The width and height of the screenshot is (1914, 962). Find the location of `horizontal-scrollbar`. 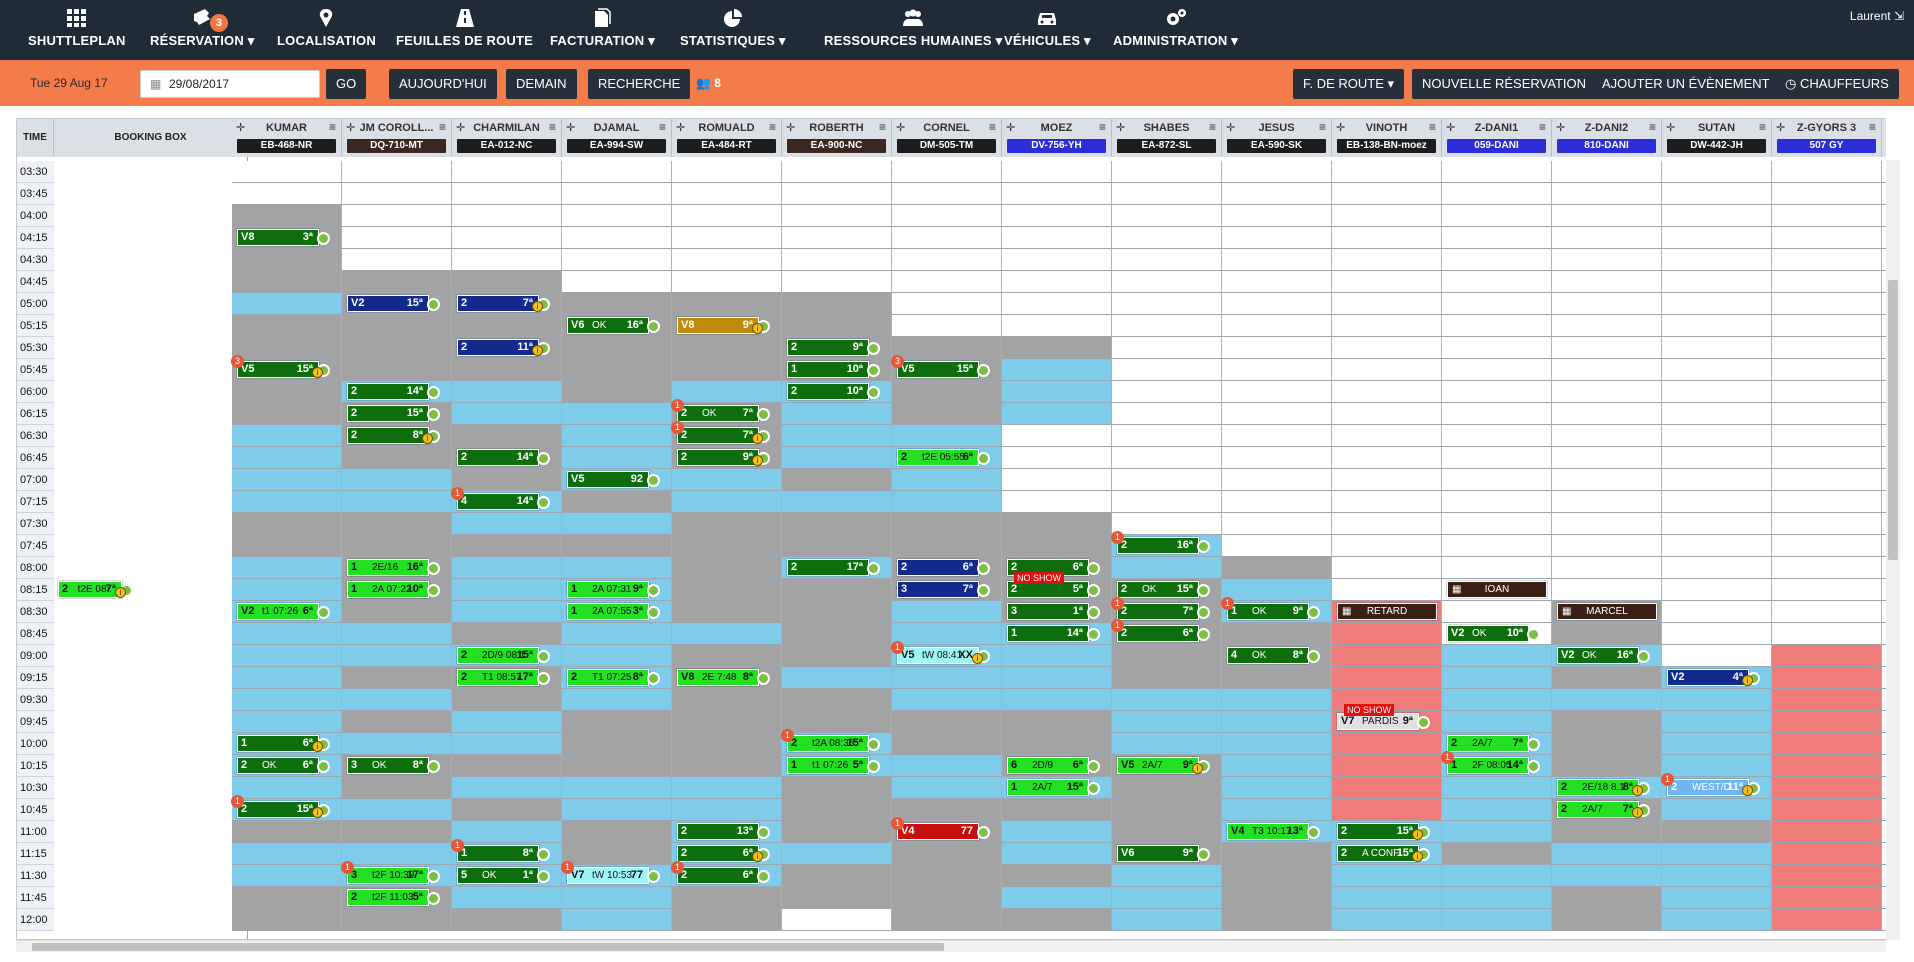

horizontal-scrollbar is located at coordinates (951, 946).